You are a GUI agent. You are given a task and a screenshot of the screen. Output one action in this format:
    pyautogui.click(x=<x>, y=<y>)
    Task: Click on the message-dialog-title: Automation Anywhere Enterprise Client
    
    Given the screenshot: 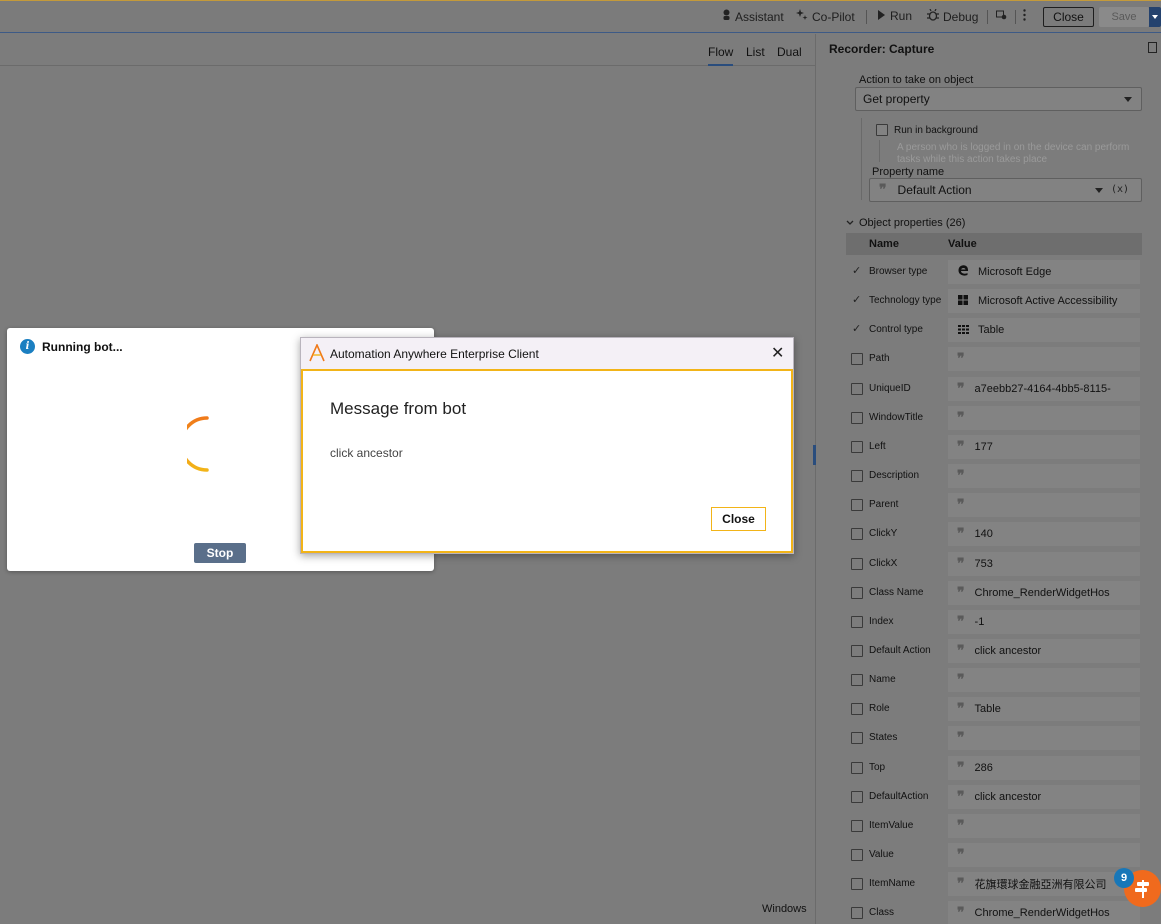 What is the action you would take?
    pyautogui.click(x=434, y=354)
    